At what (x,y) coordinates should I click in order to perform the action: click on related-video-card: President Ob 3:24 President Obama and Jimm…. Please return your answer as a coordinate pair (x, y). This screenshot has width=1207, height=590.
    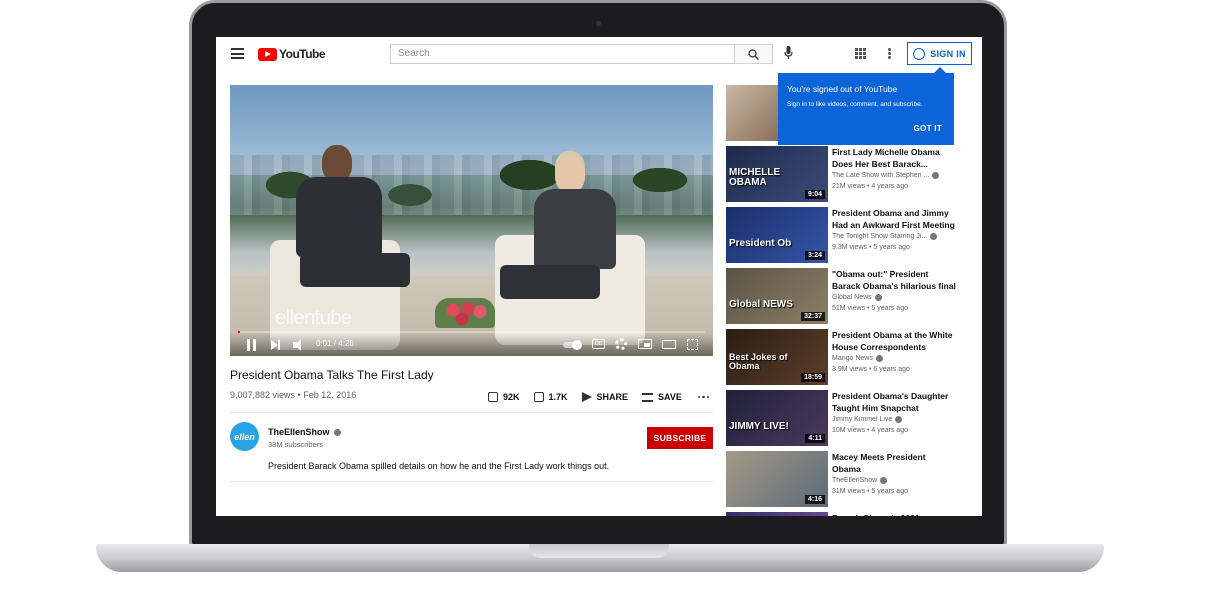
    Looking at the image, I should click on (854, 235).